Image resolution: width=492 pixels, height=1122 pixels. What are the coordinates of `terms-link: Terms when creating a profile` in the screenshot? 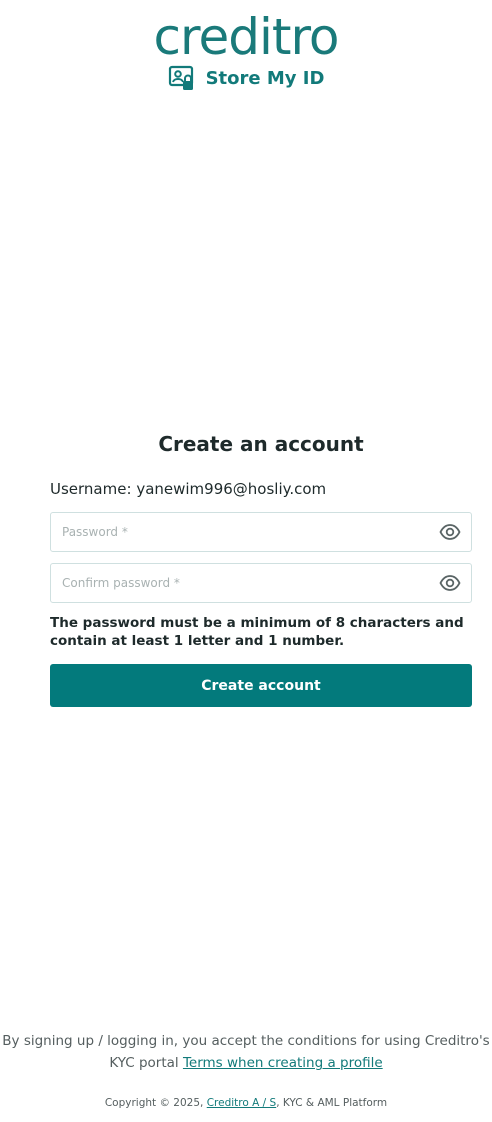 It's located at (283, 1063).